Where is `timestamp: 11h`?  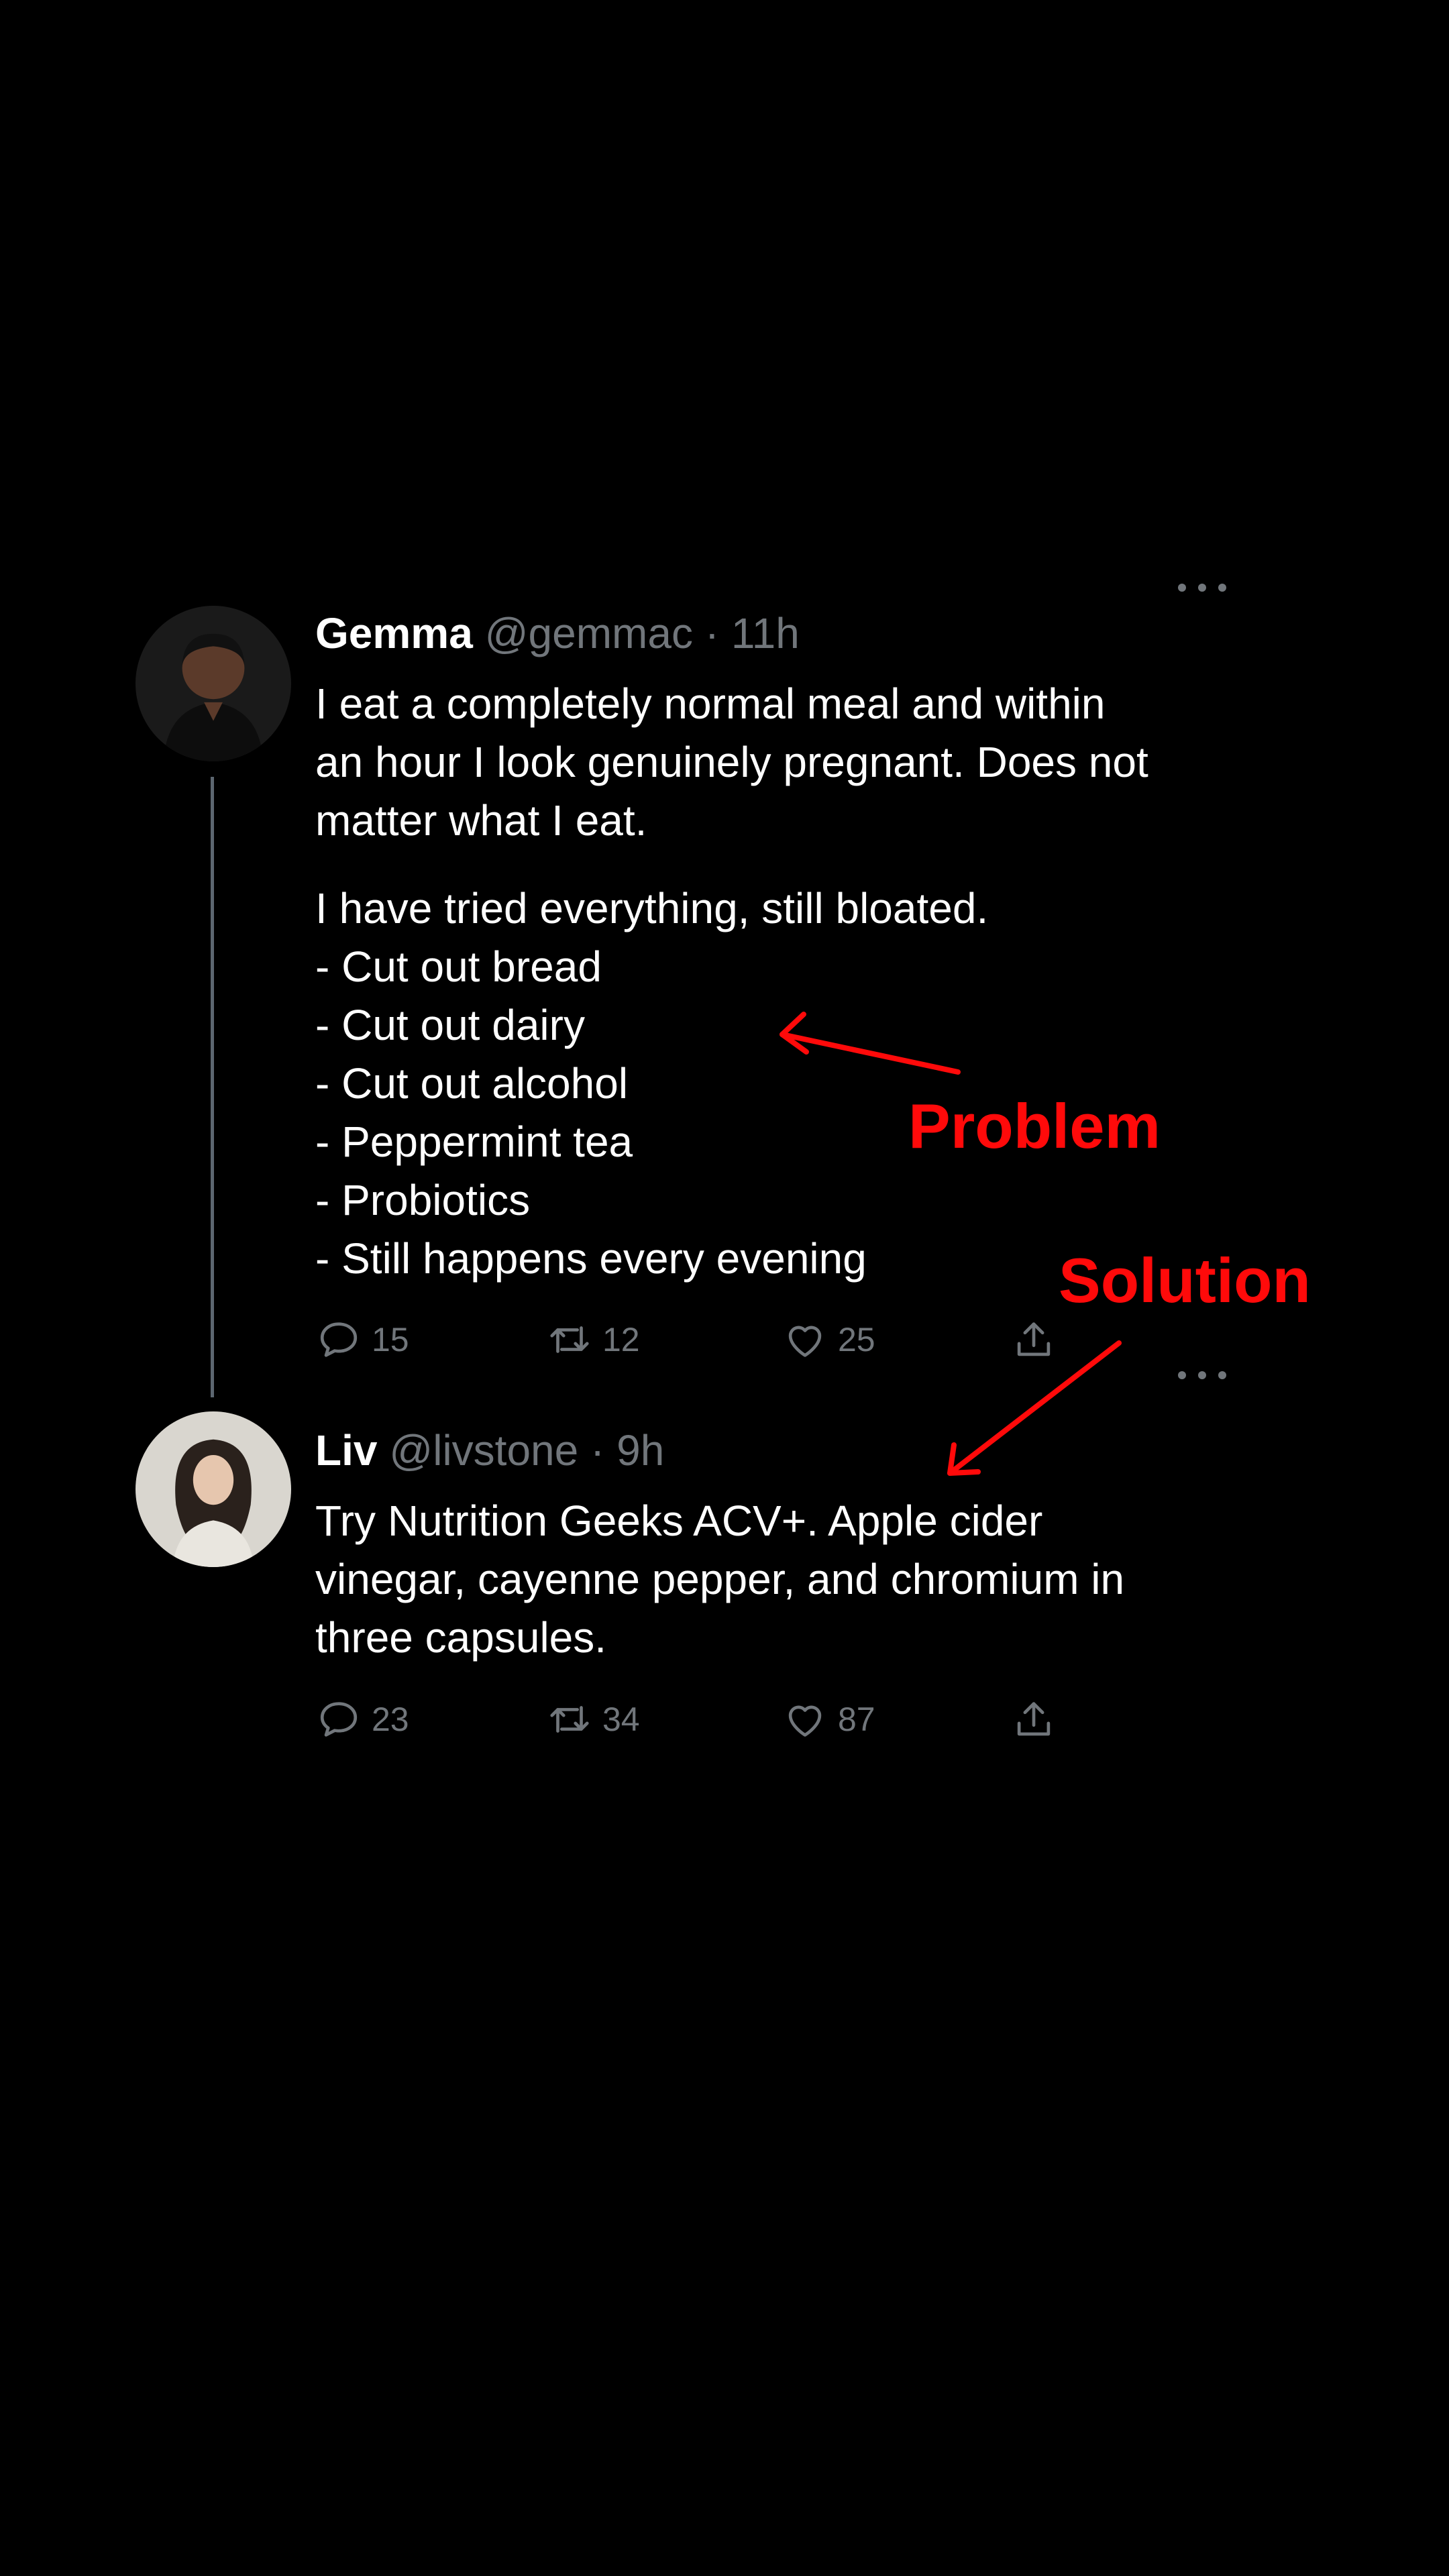
timestamp: 11h is located at coordinates (765, 633).